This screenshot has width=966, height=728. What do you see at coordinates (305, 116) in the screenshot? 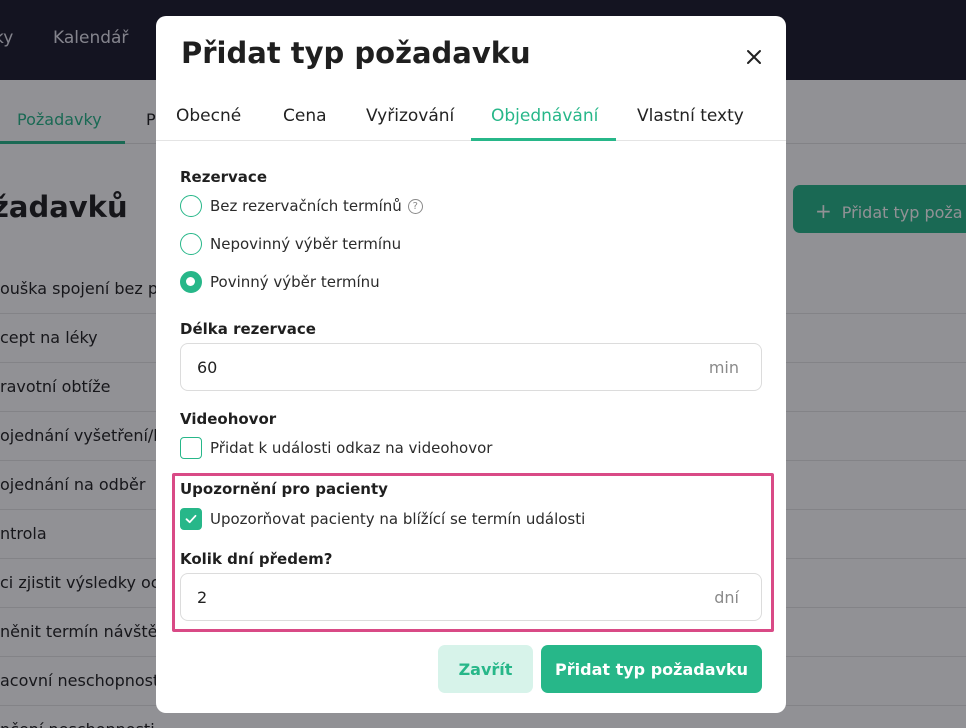
I see `tab-price: Cena` at bounding box center [305, 116].